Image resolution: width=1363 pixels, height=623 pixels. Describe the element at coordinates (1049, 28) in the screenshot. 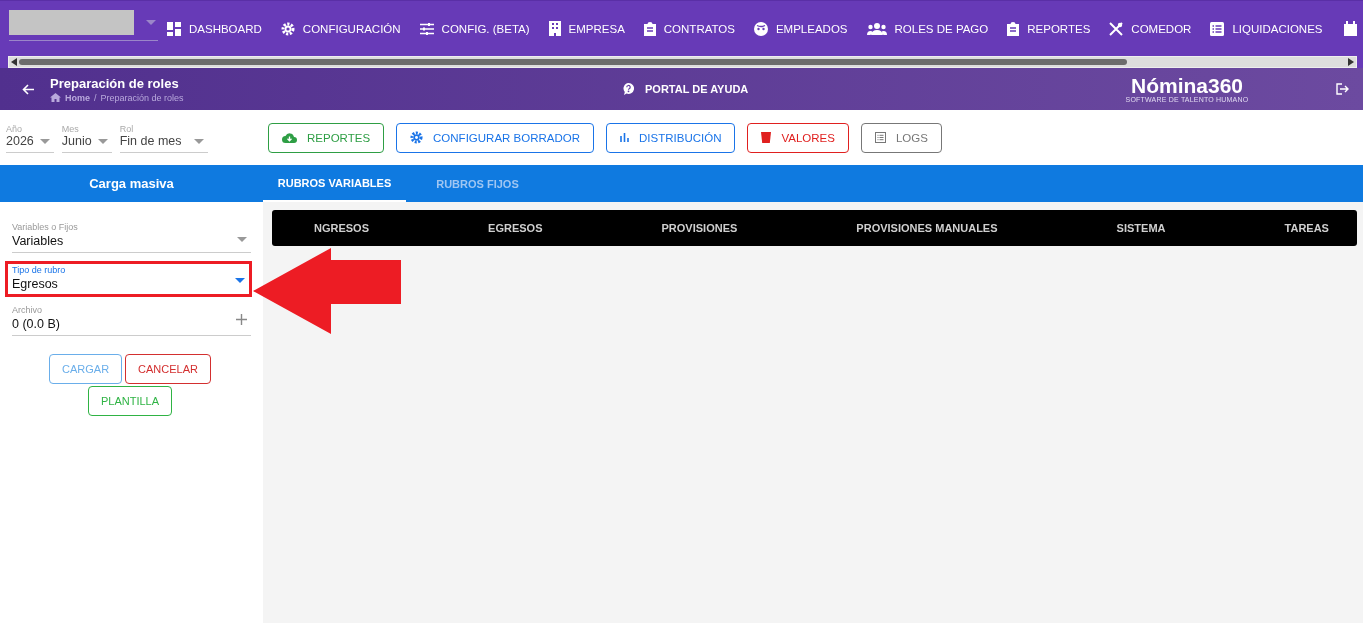

I see `nav-item: REPORTES` at that location.